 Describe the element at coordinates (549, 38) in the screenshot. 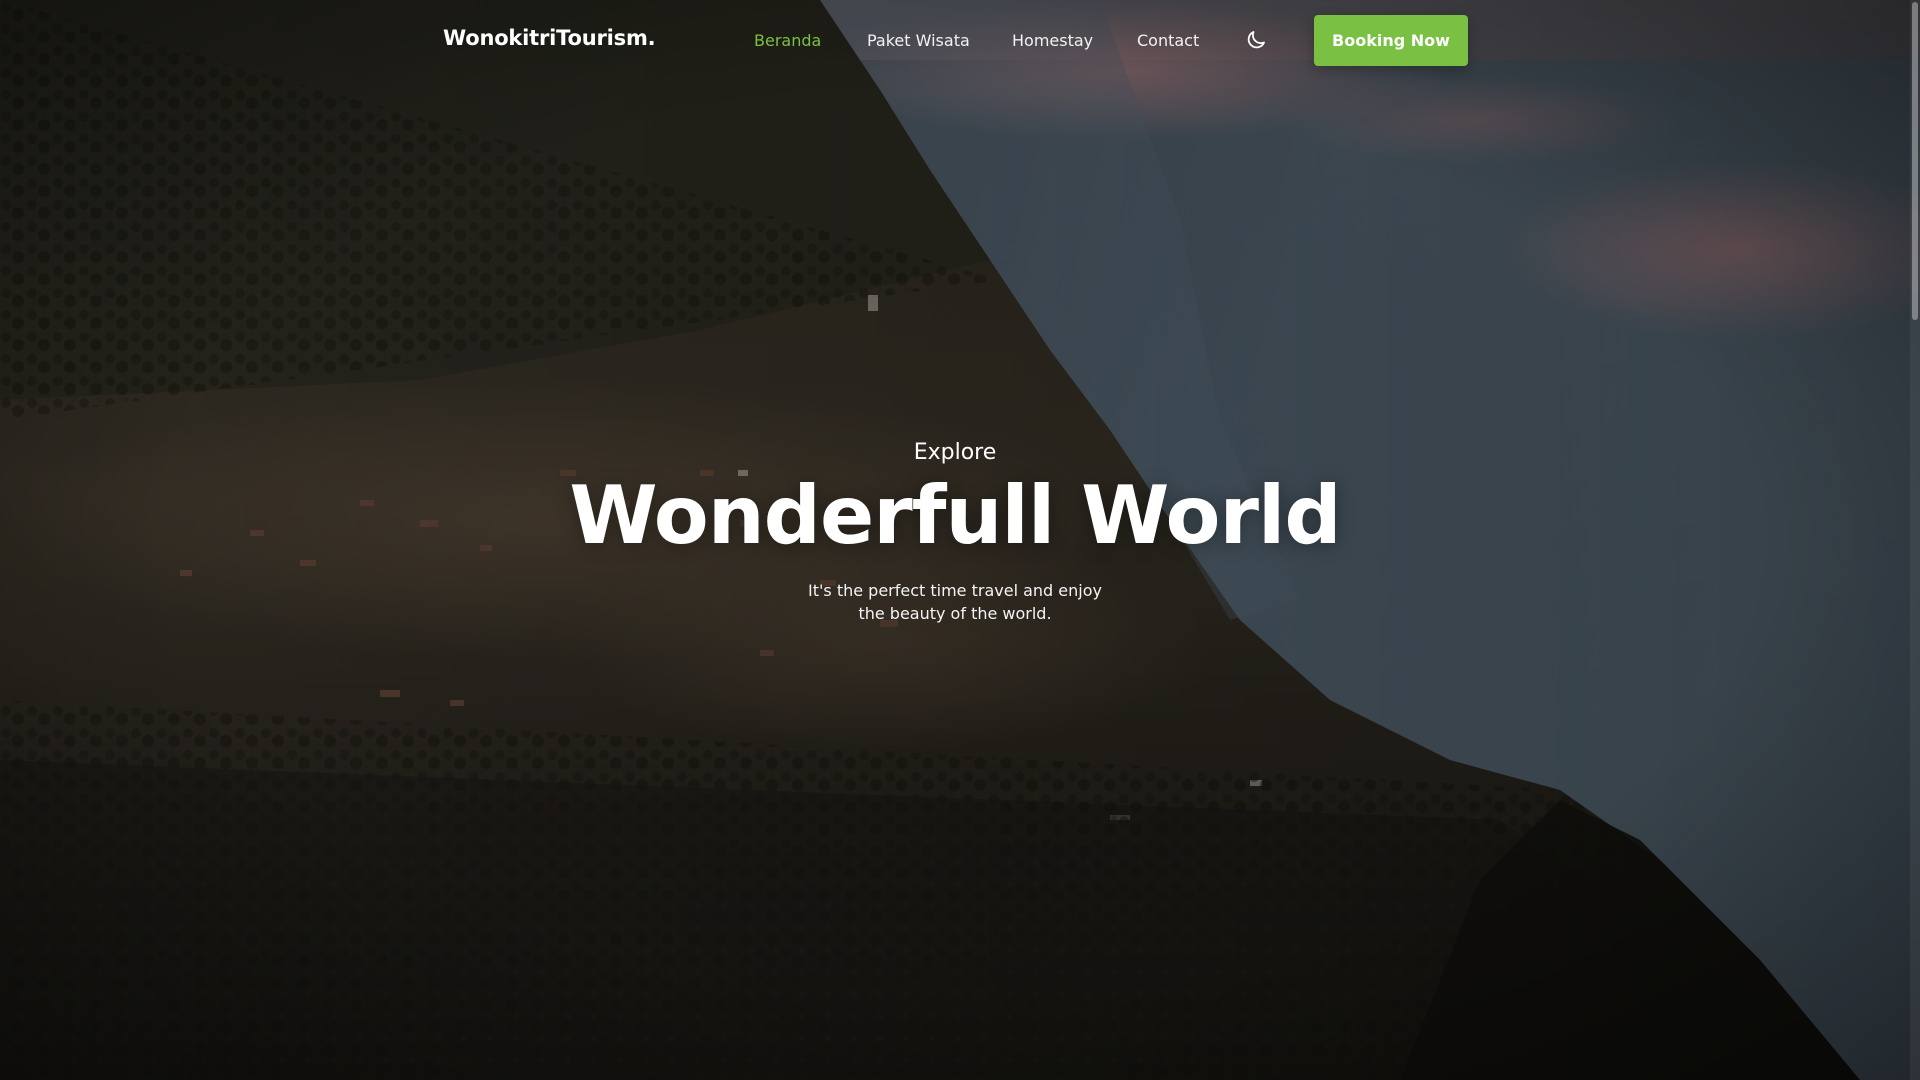

I see `brand-logo: WonokitriTourism.` at that location.